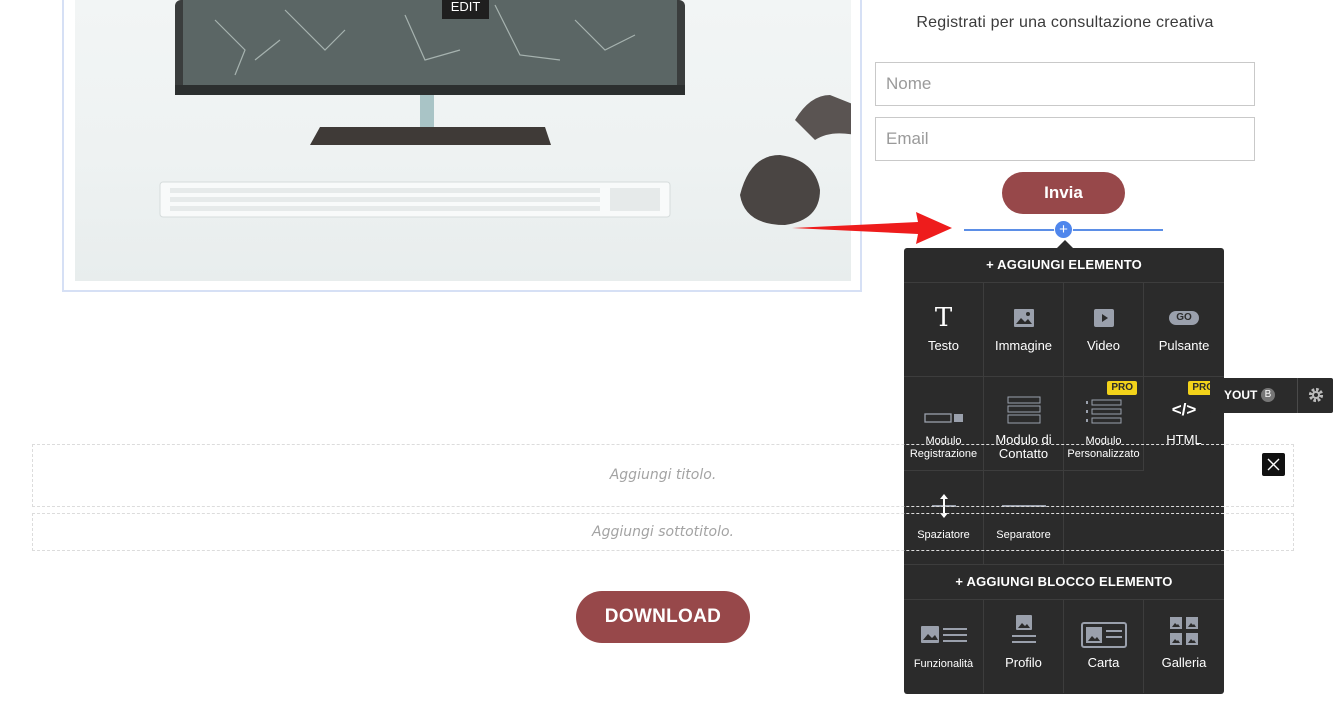  Describe the element at coordinates (1023, 345) in the screenshot. I see `element-label: Immagine` at that location.